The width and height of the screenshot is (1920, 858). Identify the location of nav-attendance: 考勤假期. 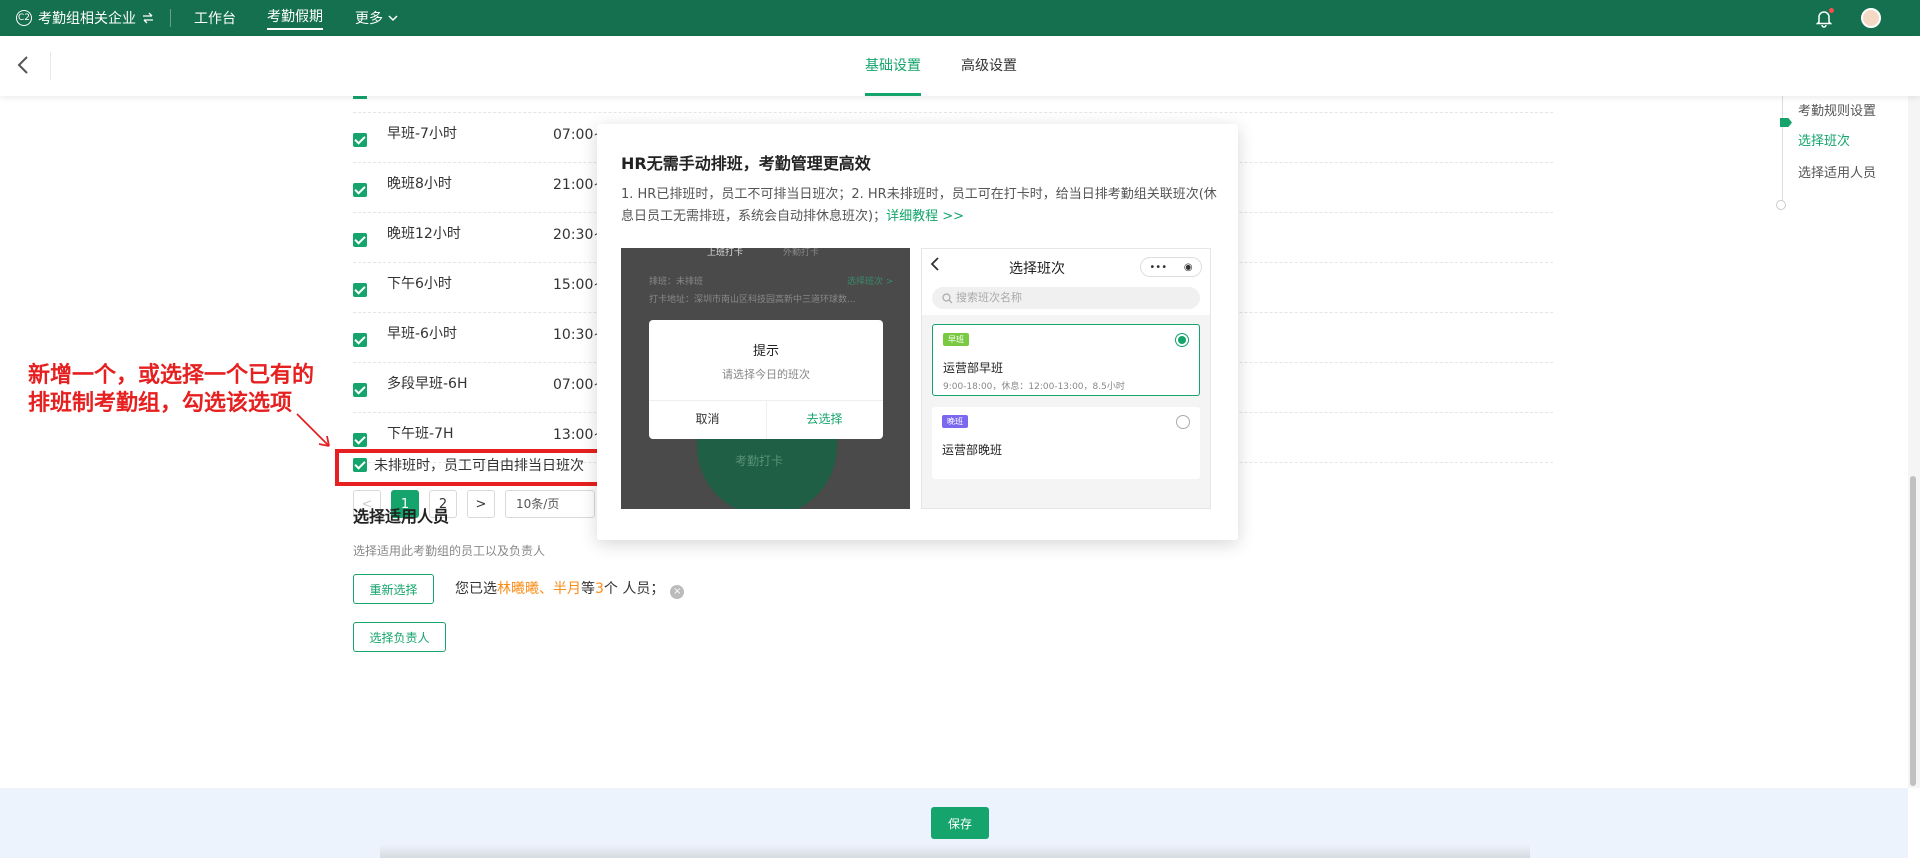
(295, 18).